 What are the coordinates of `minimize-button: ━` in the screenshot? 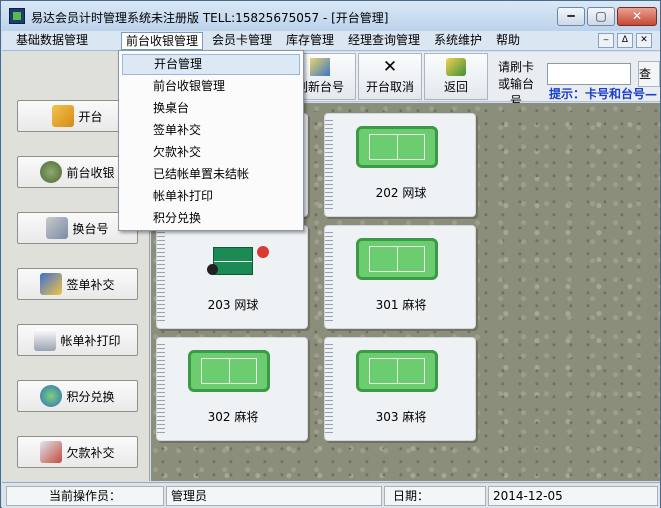 It's located at (571, 16).